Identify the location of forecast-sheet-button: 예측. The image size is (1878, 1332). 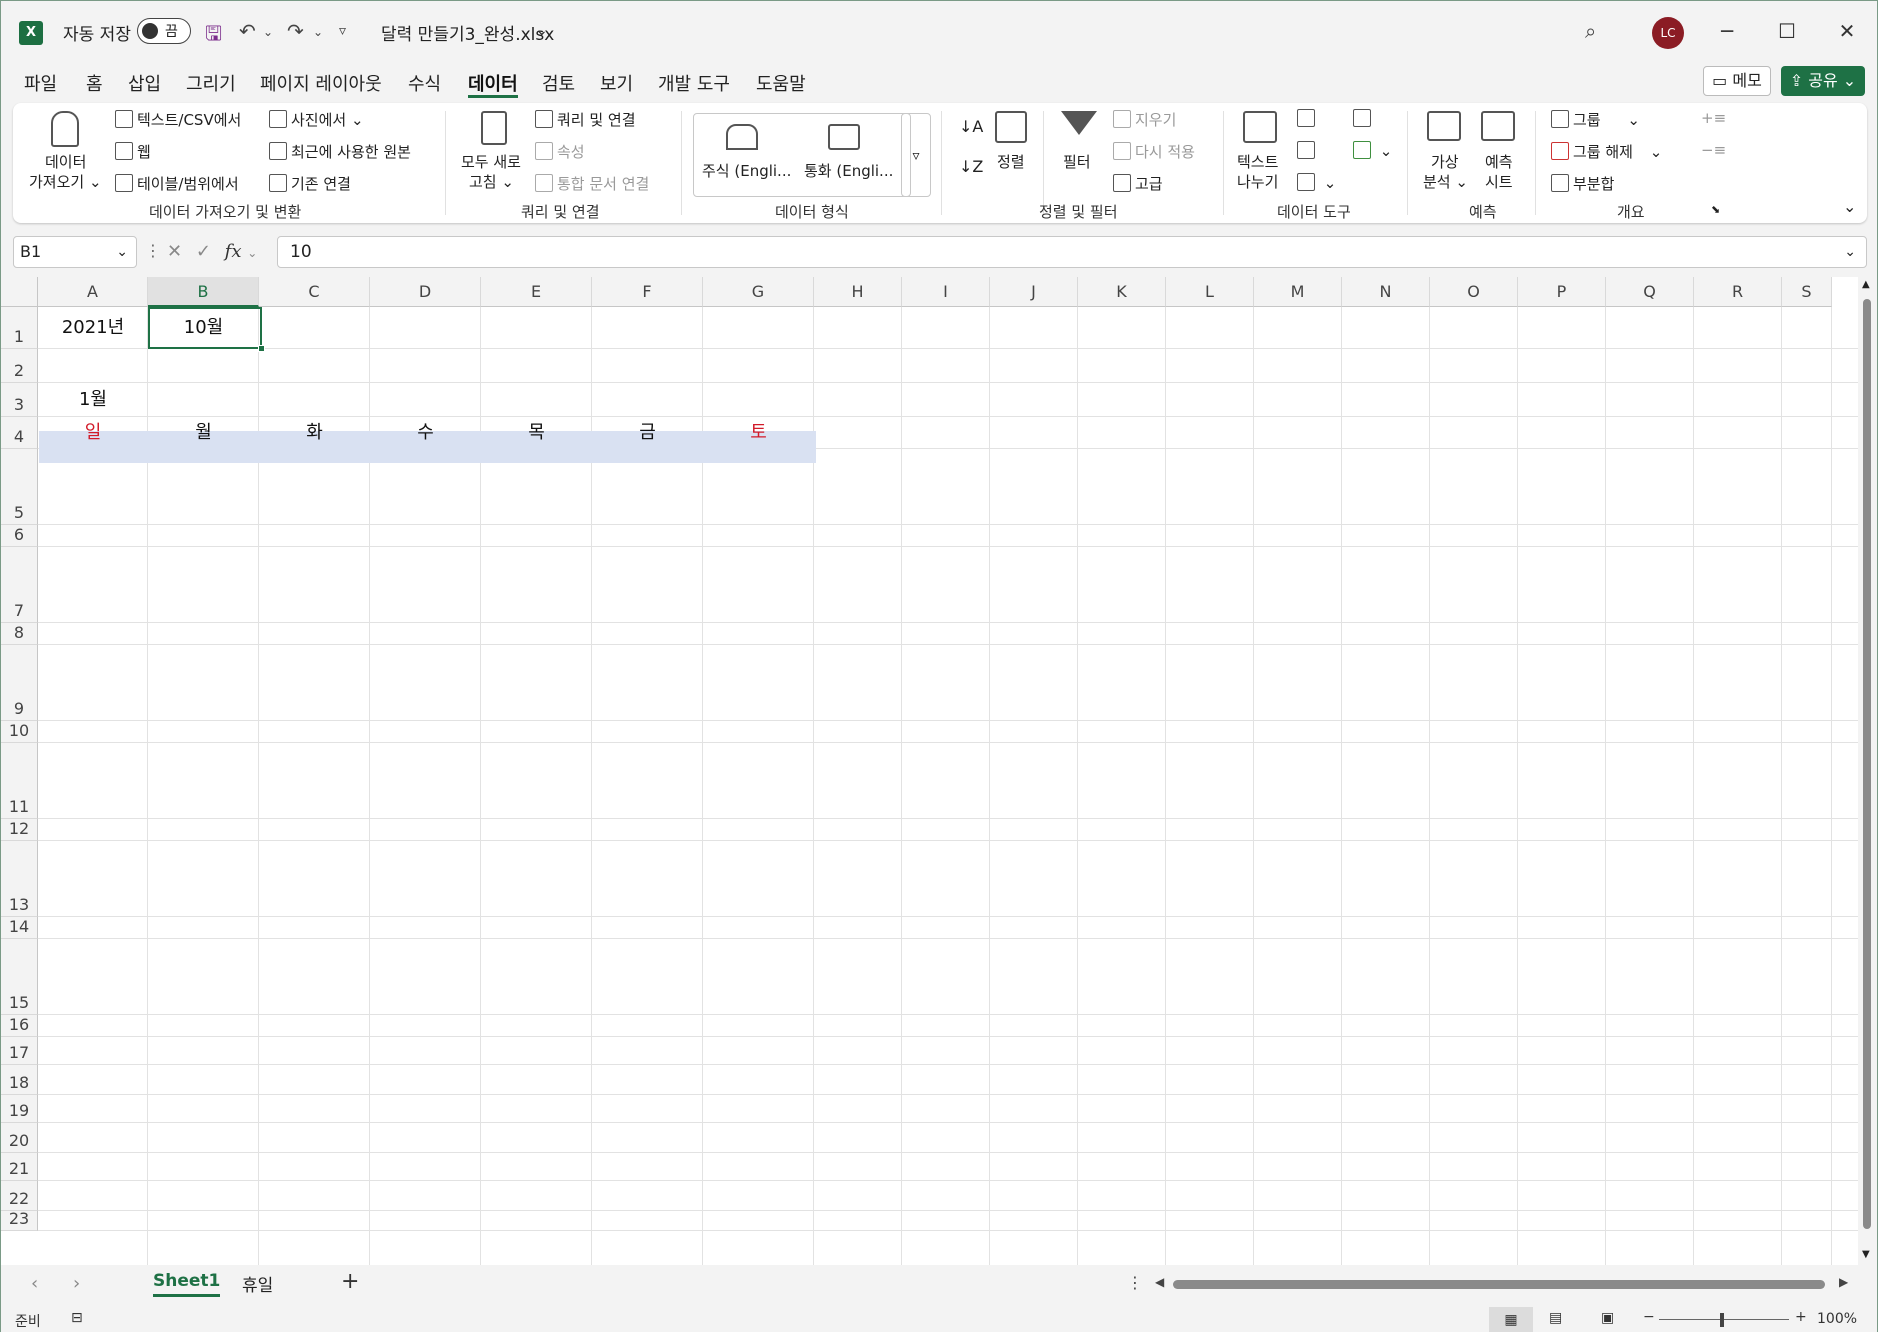
(1499, 161).